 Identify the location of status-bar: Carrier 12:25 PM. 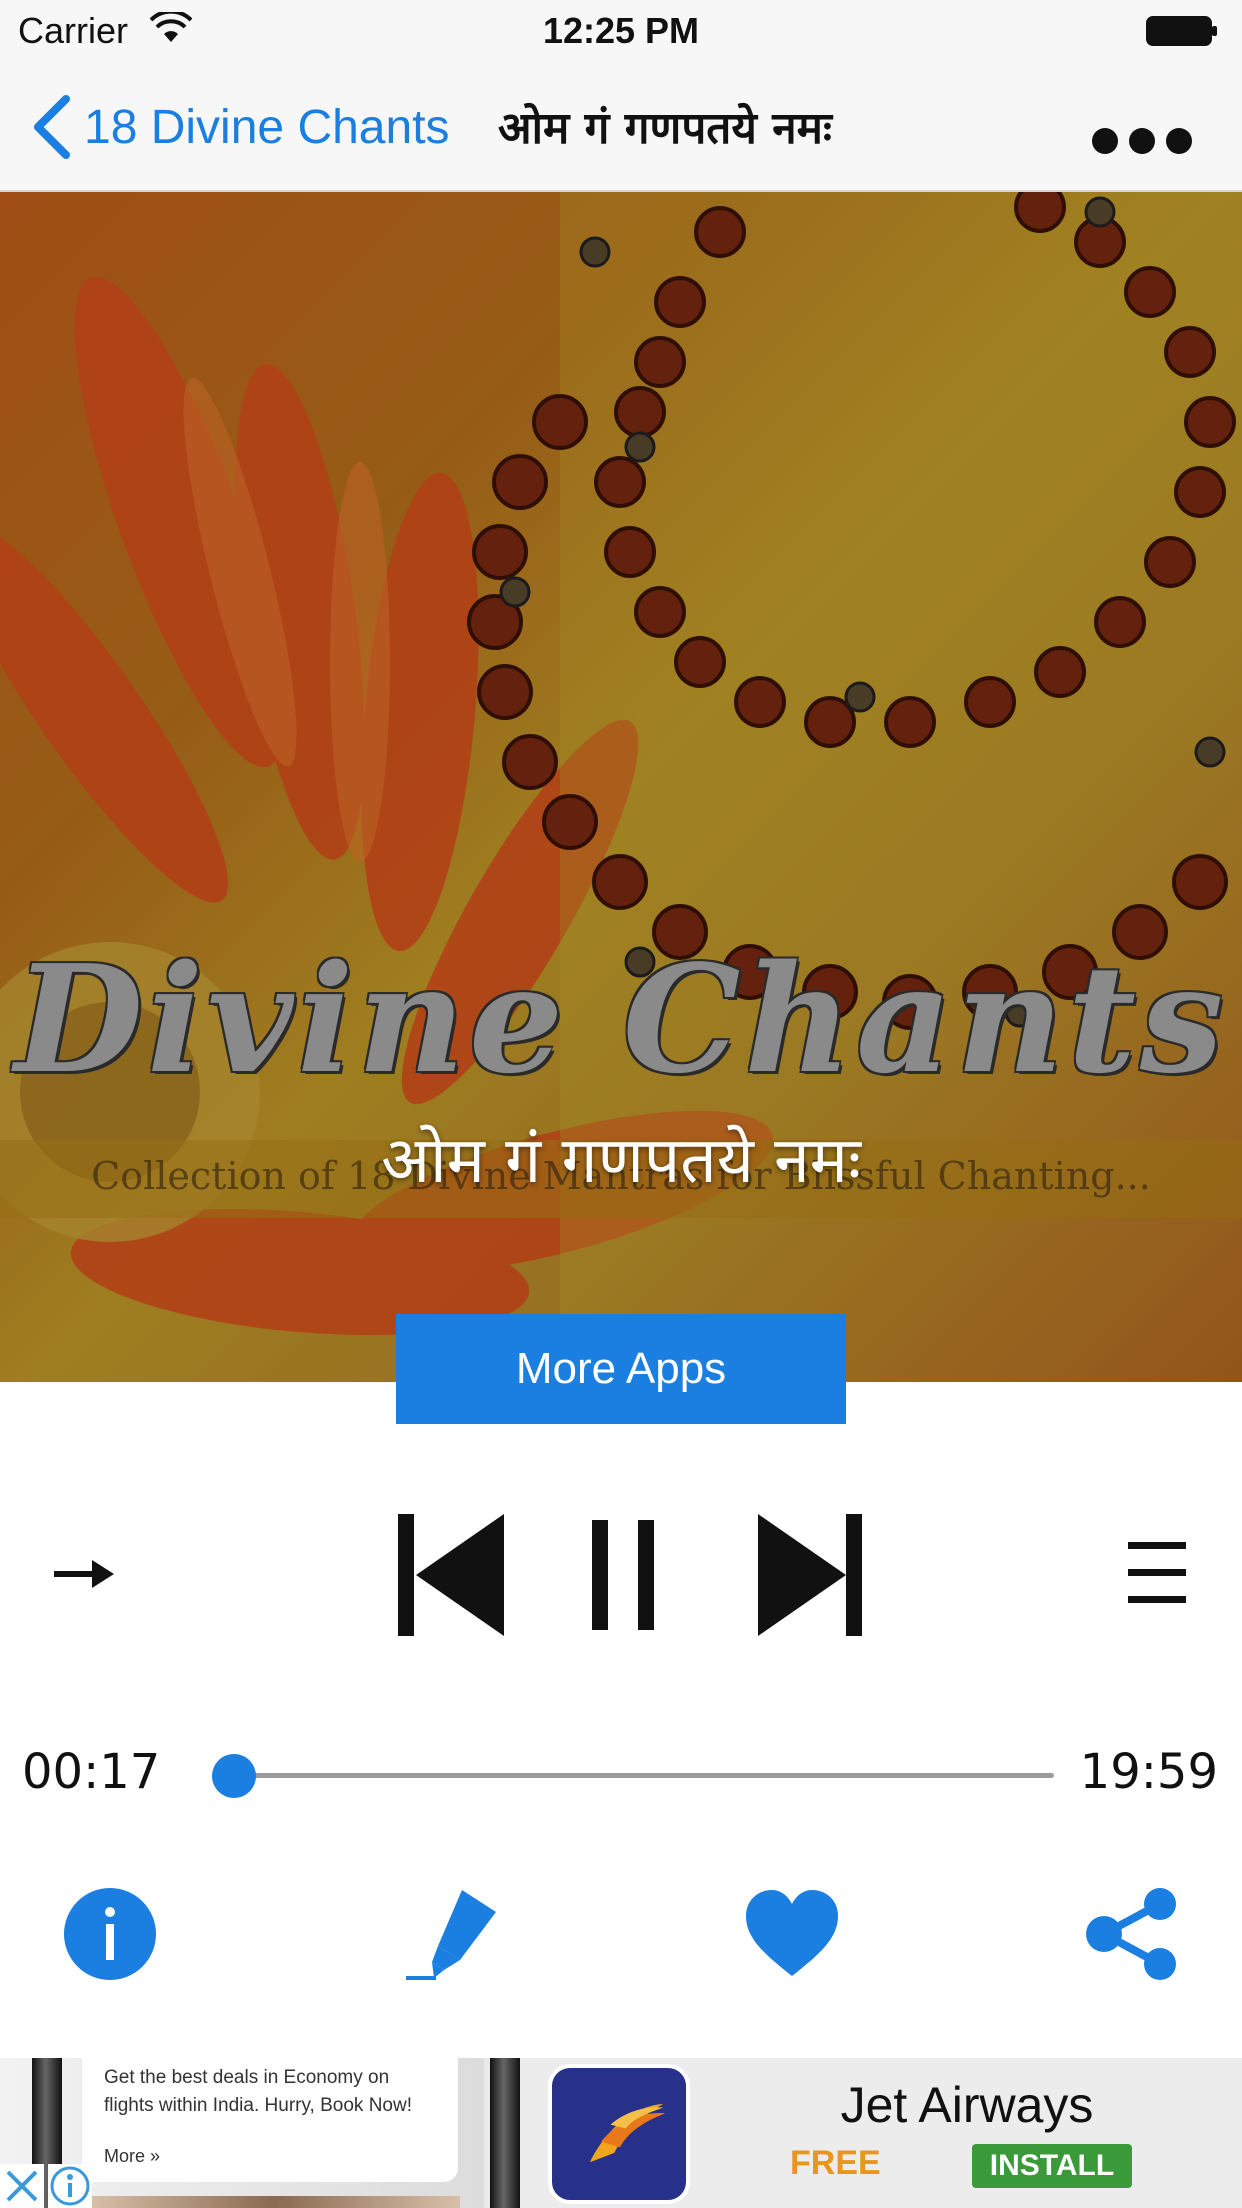
(621, 31).